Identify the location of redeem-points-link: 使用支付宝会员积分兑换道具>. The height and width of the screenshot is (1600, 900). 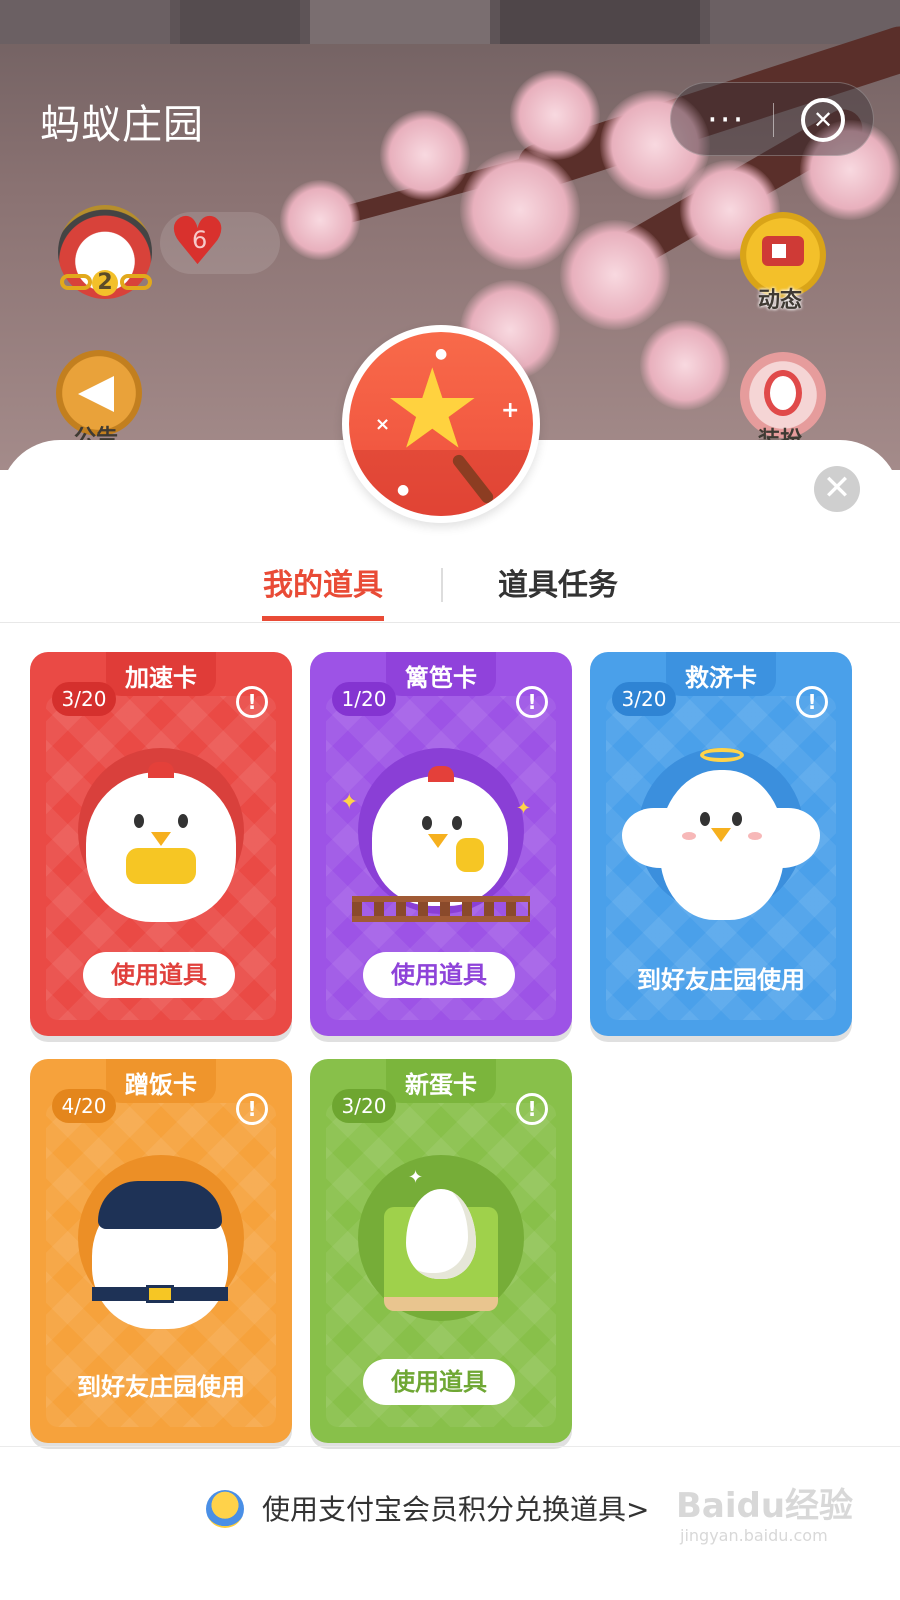
(455, 1508).